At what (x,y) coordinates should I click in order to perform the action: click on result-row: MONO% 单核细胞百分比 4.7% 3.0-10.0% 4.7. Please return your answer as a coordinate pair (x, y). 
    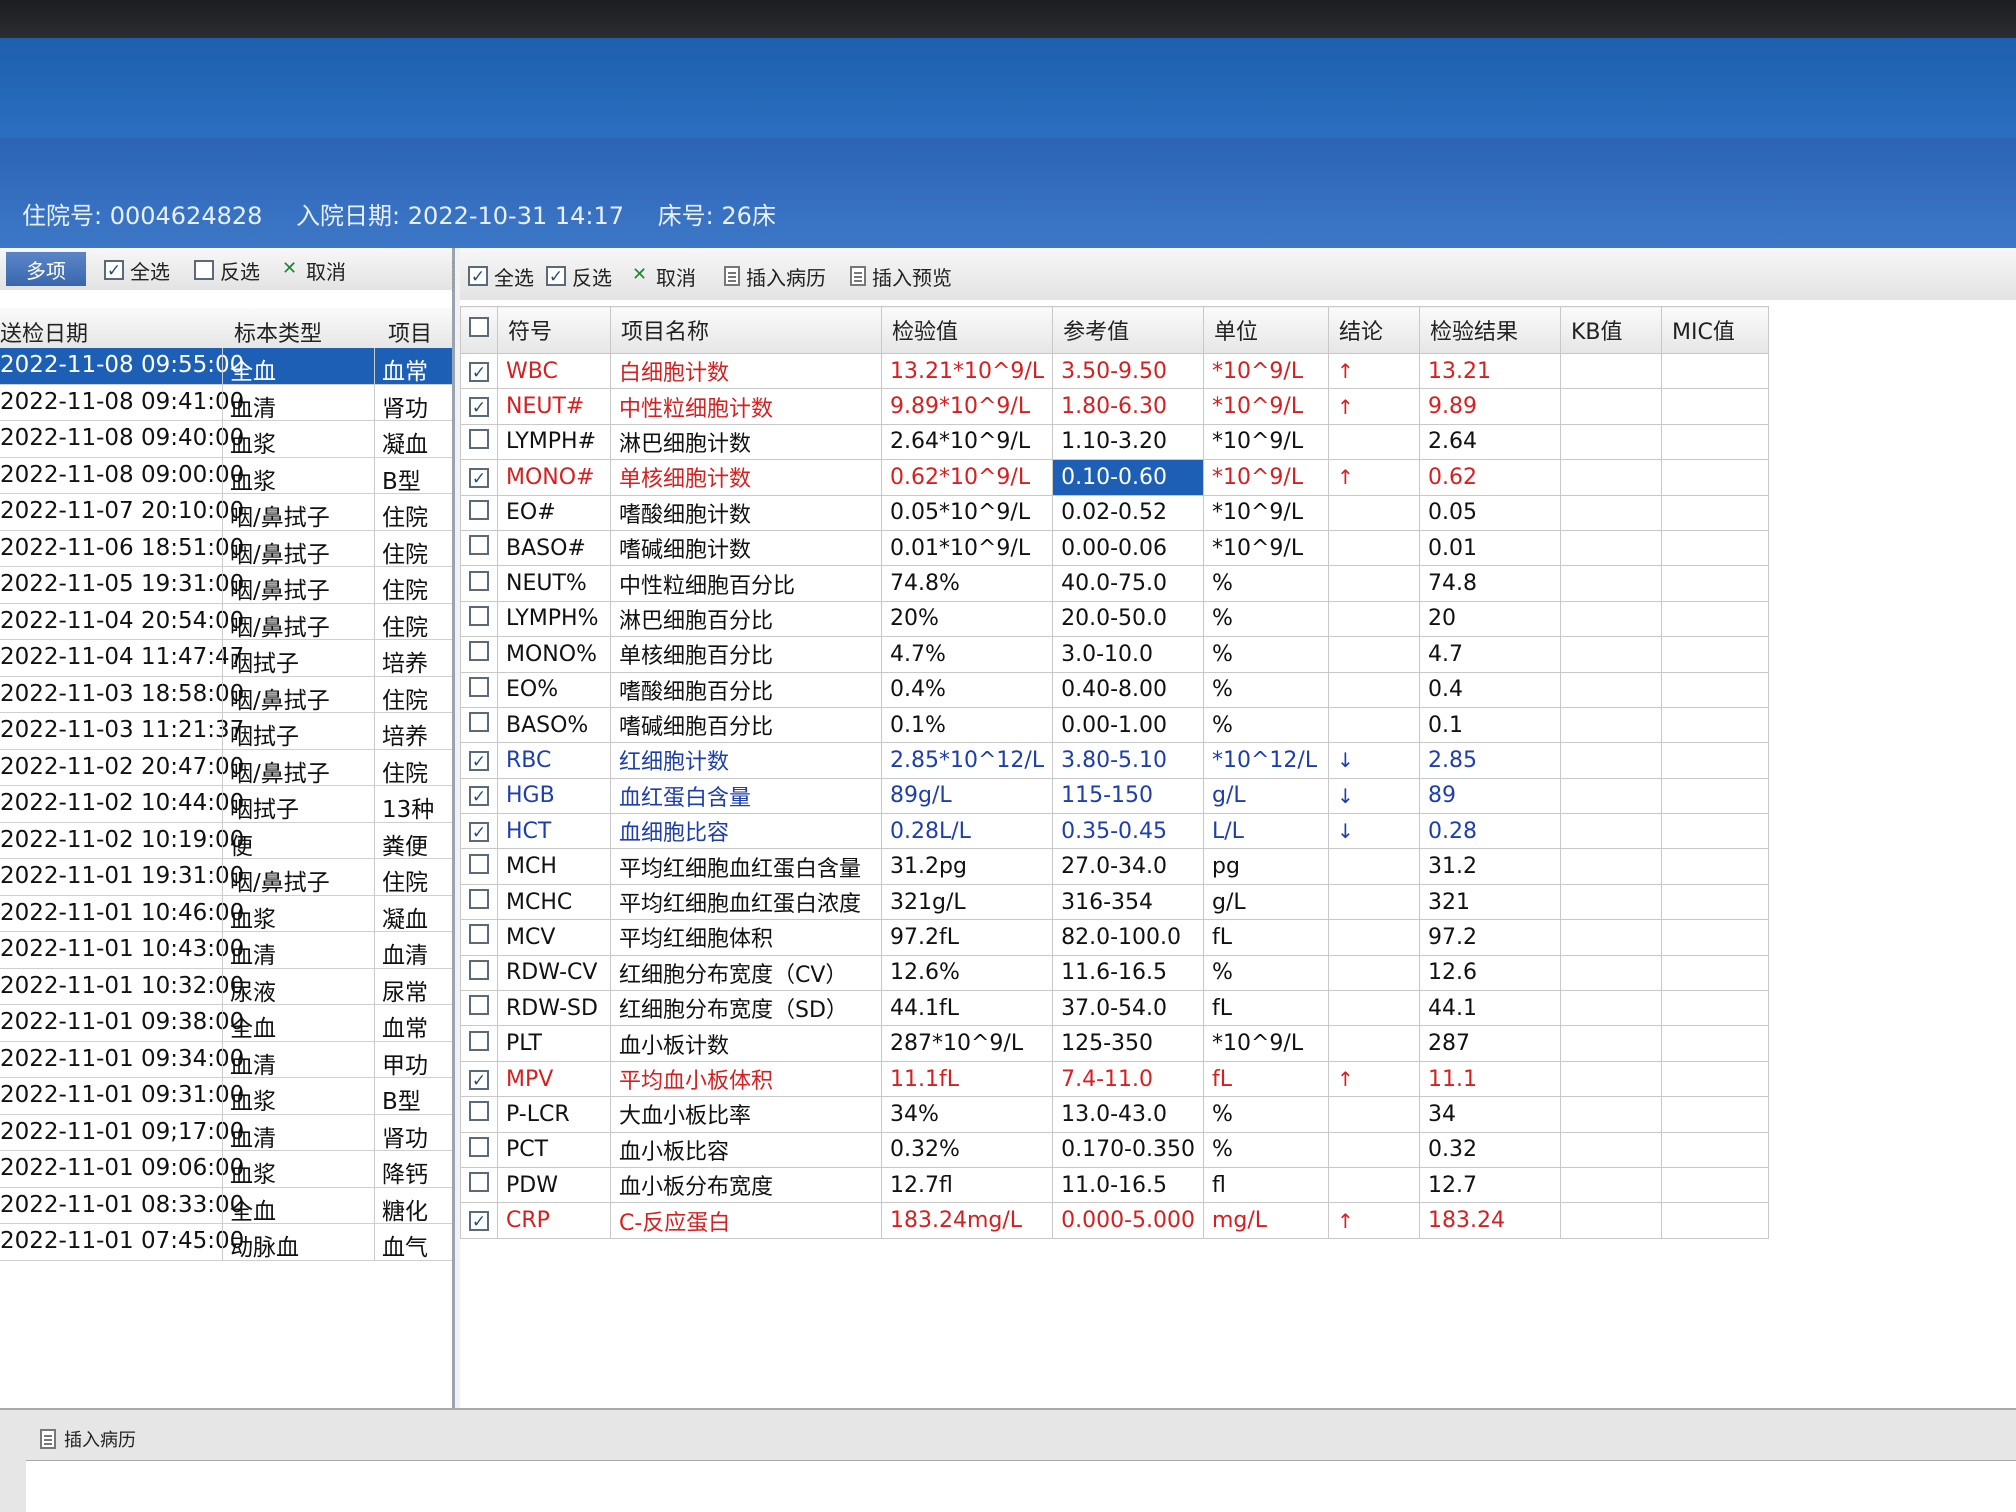
    Looking at the image, I should click on (1114, 654).